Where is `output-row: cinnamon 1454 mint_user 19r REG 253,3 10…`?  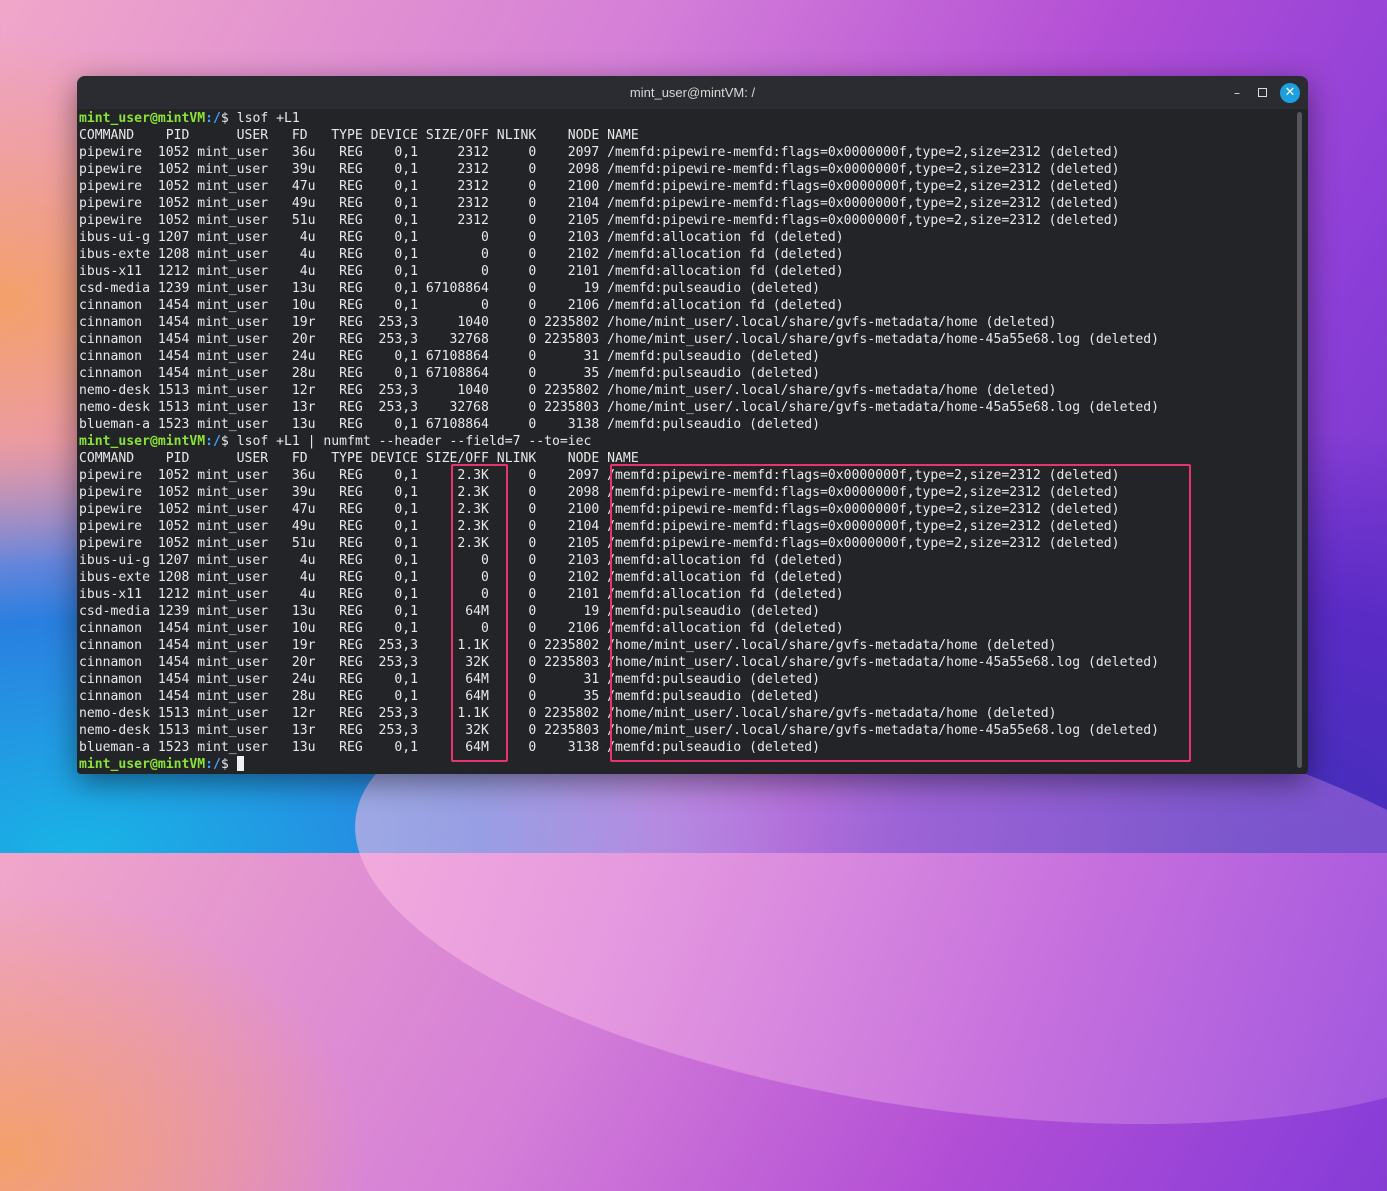 output-row: cinnamon 1454 mint_user 19r REG 253,3 10… is located at coordinates (568, 322).